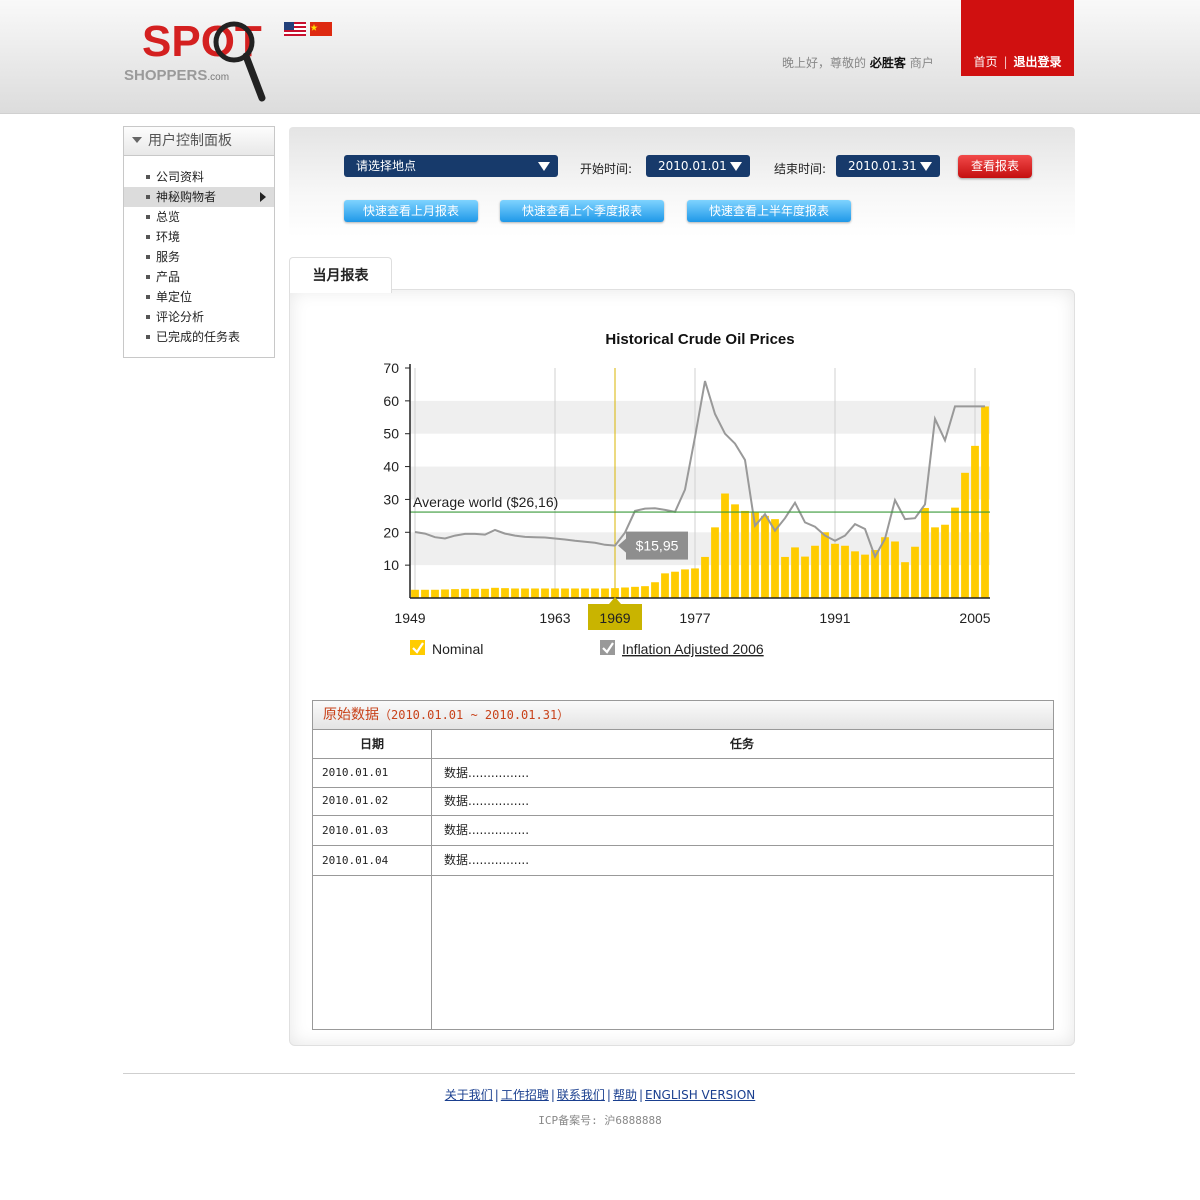 This screenshot has width=1200, height=1200. What do you see at coordinates (391, 434) in the screenshot?
I see `y-tick-label: 50` at bounding box center [391, 434].